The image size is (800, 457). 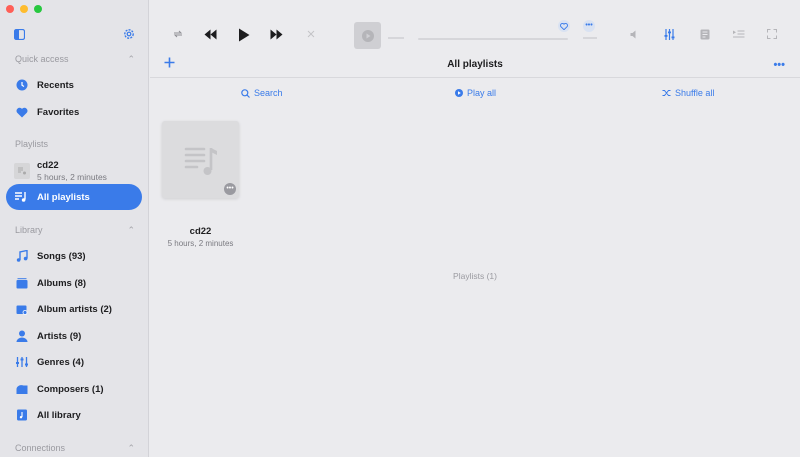 What do you see at coordinates (635, 34) in the screenshot?
I see `volume-icon` at bounding box center [635, 34].